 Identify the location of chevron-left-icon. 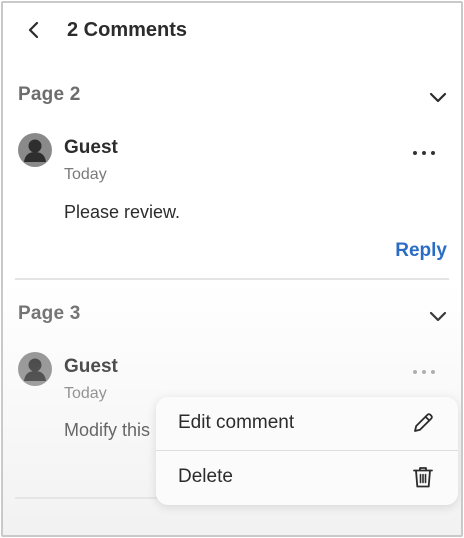
(33, 30).